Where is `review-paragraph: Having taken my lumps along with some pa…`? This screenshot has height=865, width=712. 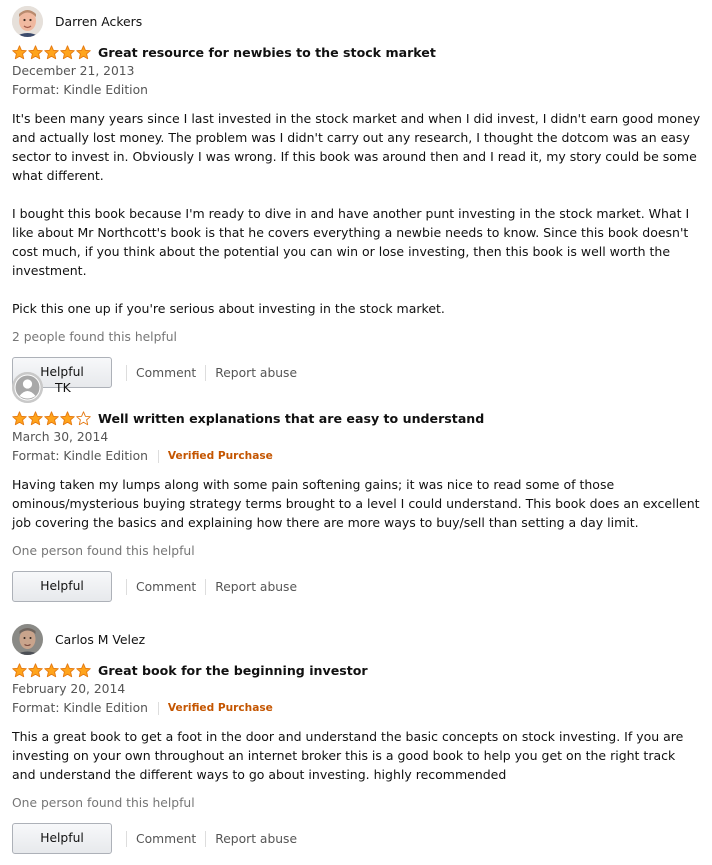 review-paragraph: Having taken my lumps along with some pa… is located at coordinates (356, 503).